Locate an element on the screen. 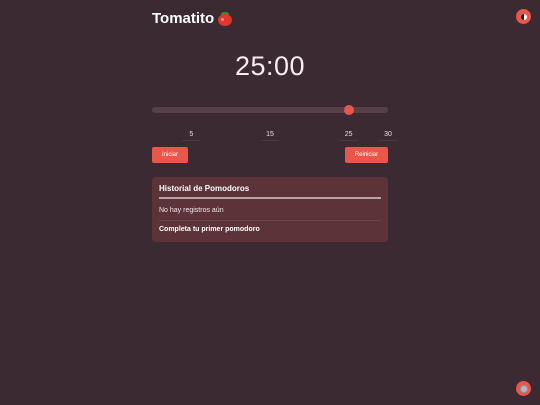 The image size is (540, 405). start-button: Iniciar is located at coordinates (170, 155).